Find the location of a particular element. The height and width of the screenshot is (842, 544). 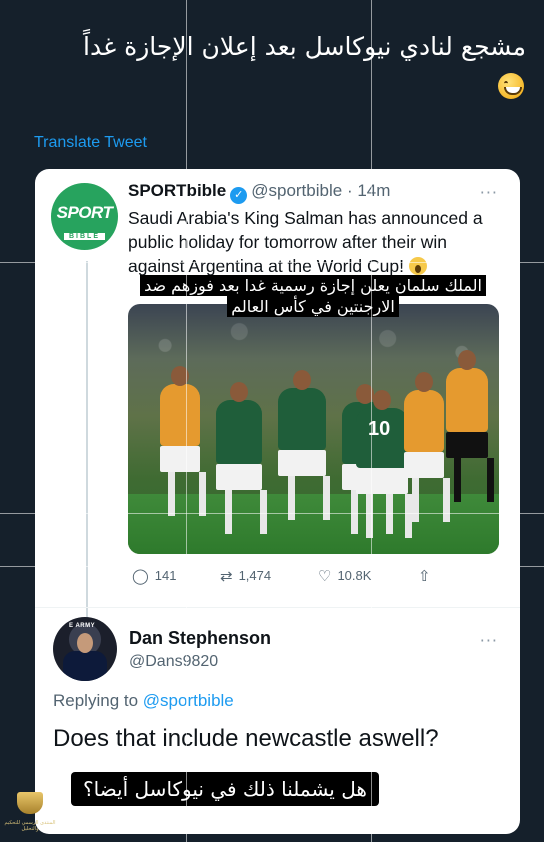

logo-text: SPORT is located at coordinates (84, 212).